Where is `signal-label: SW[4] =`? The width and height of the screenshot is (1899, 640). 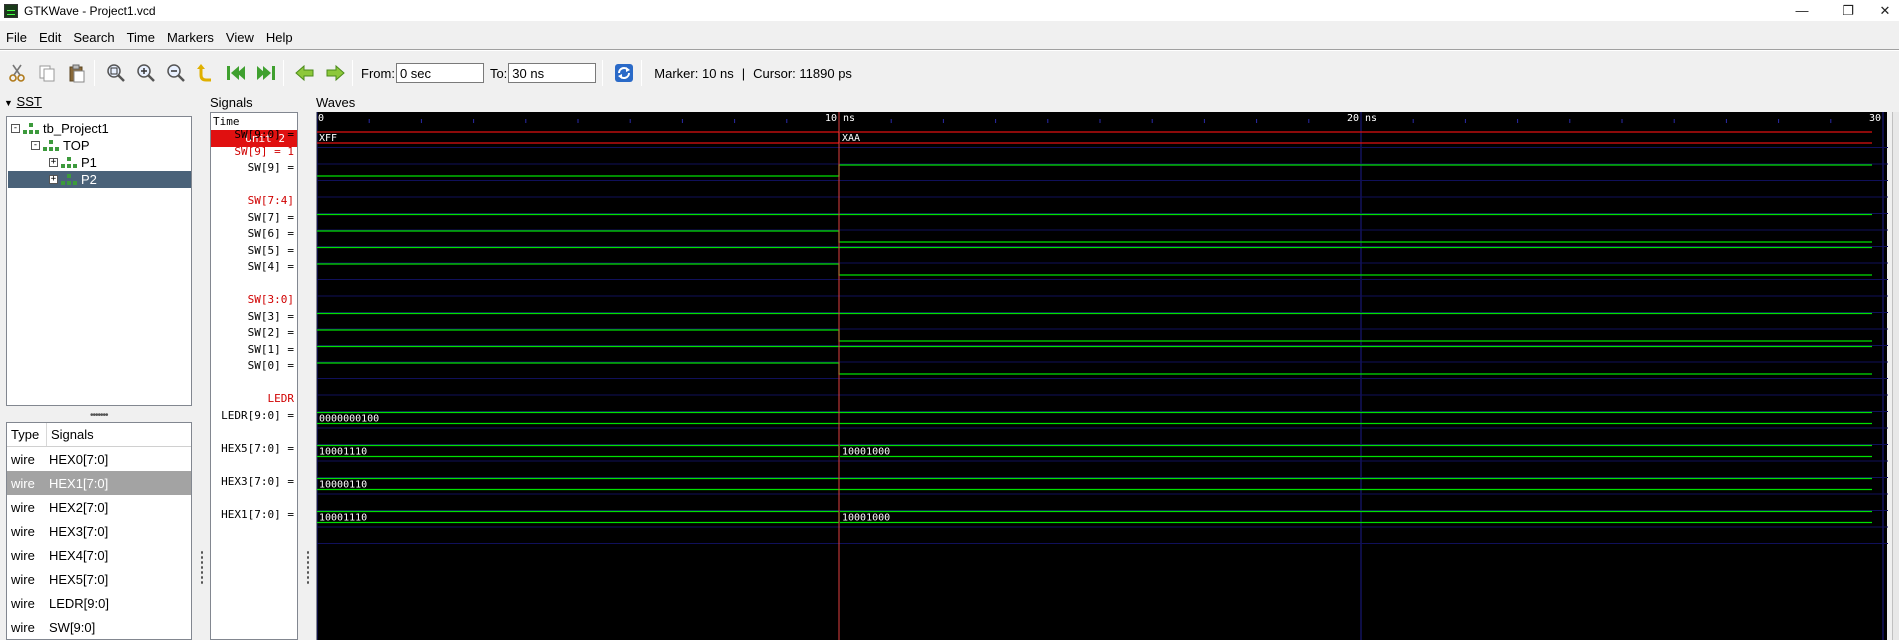 signal-label: SW[4] = is located at coordinates (271, 267).